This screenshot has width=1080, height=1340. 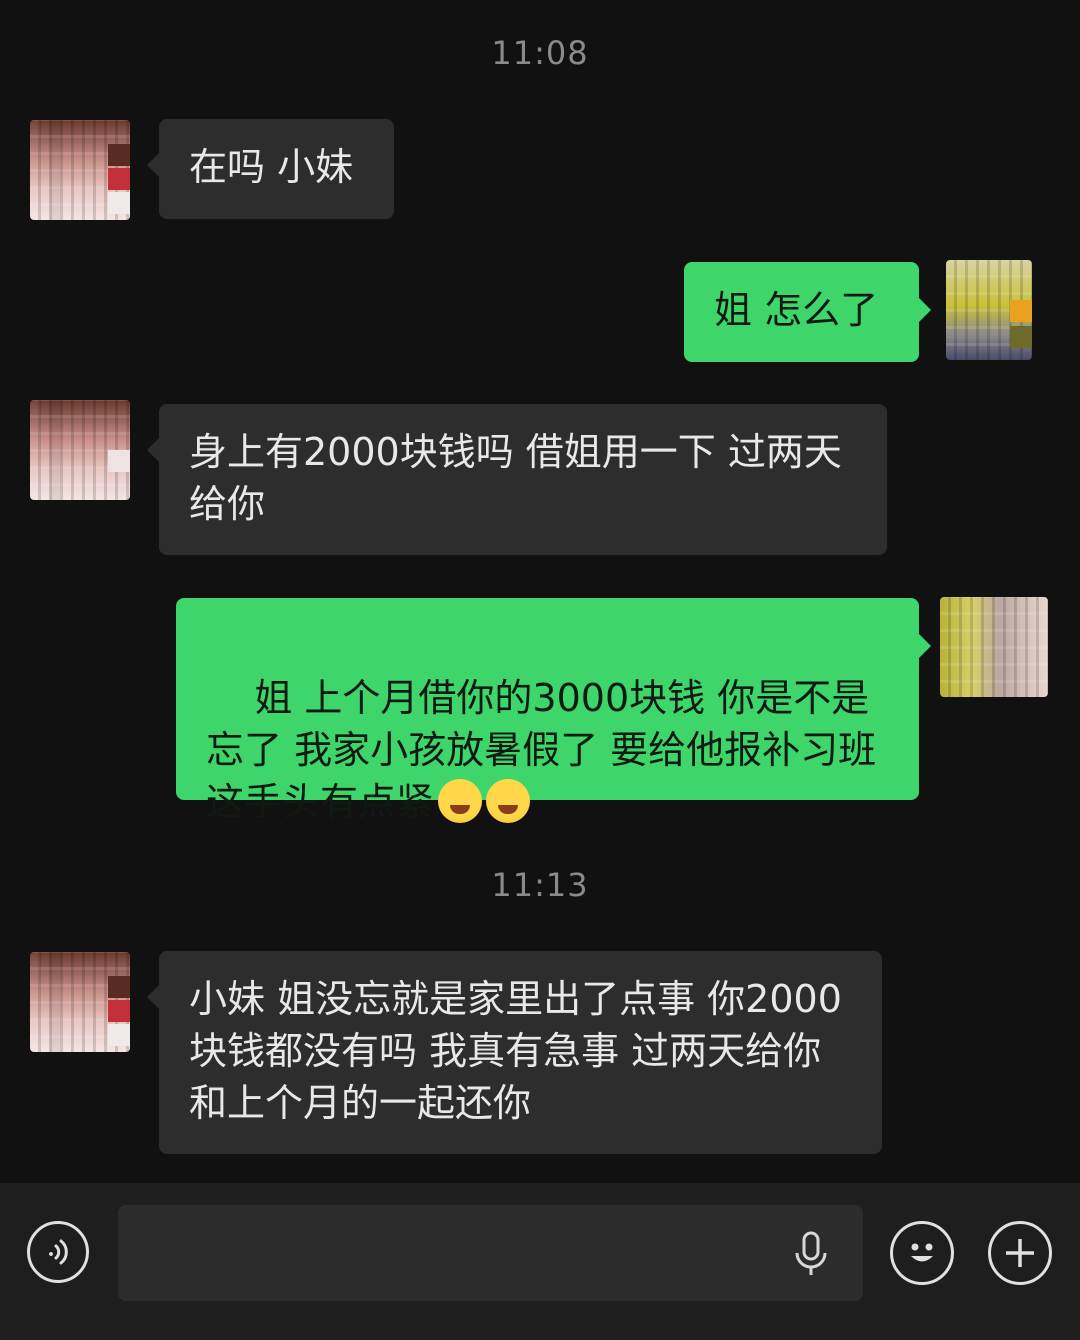 What do you see at coordinates (811, 1255) in the screenshot?
I see `microphone-icon` at bounding box center [811, 1255].